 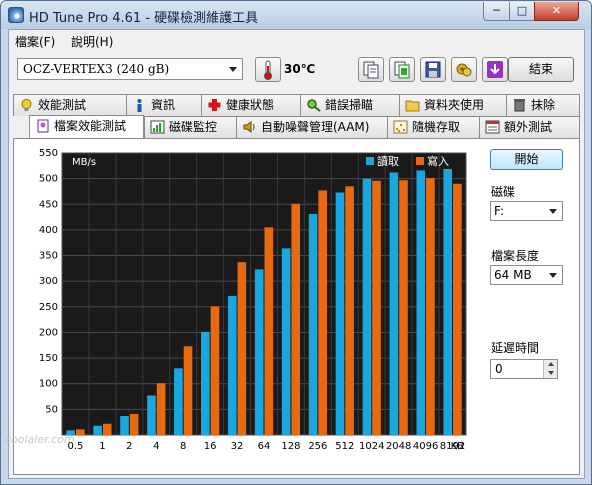 What do you see at coordinates (312, 127) in the screenshot?
I see `tab-aam: 自動噪聲管理(AAM)` at bounding box center [312, 127].